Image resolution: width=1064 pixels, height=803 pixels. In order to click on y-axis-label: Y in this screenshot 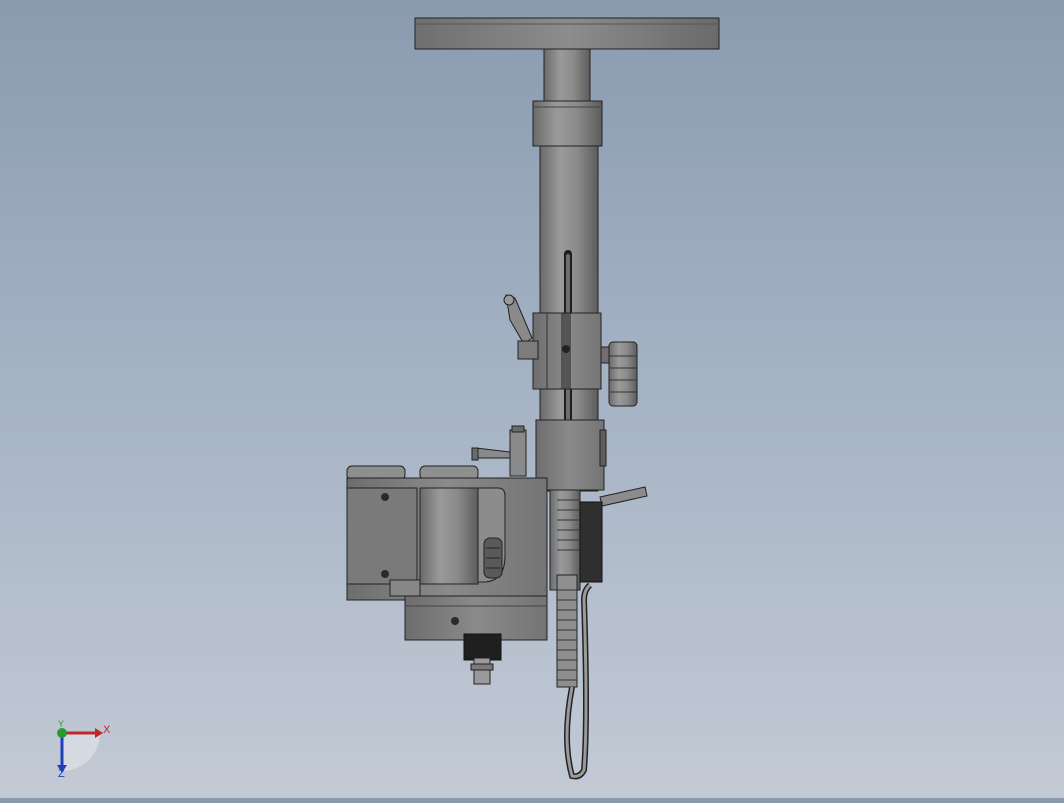, I will do `click(61, 724)`.